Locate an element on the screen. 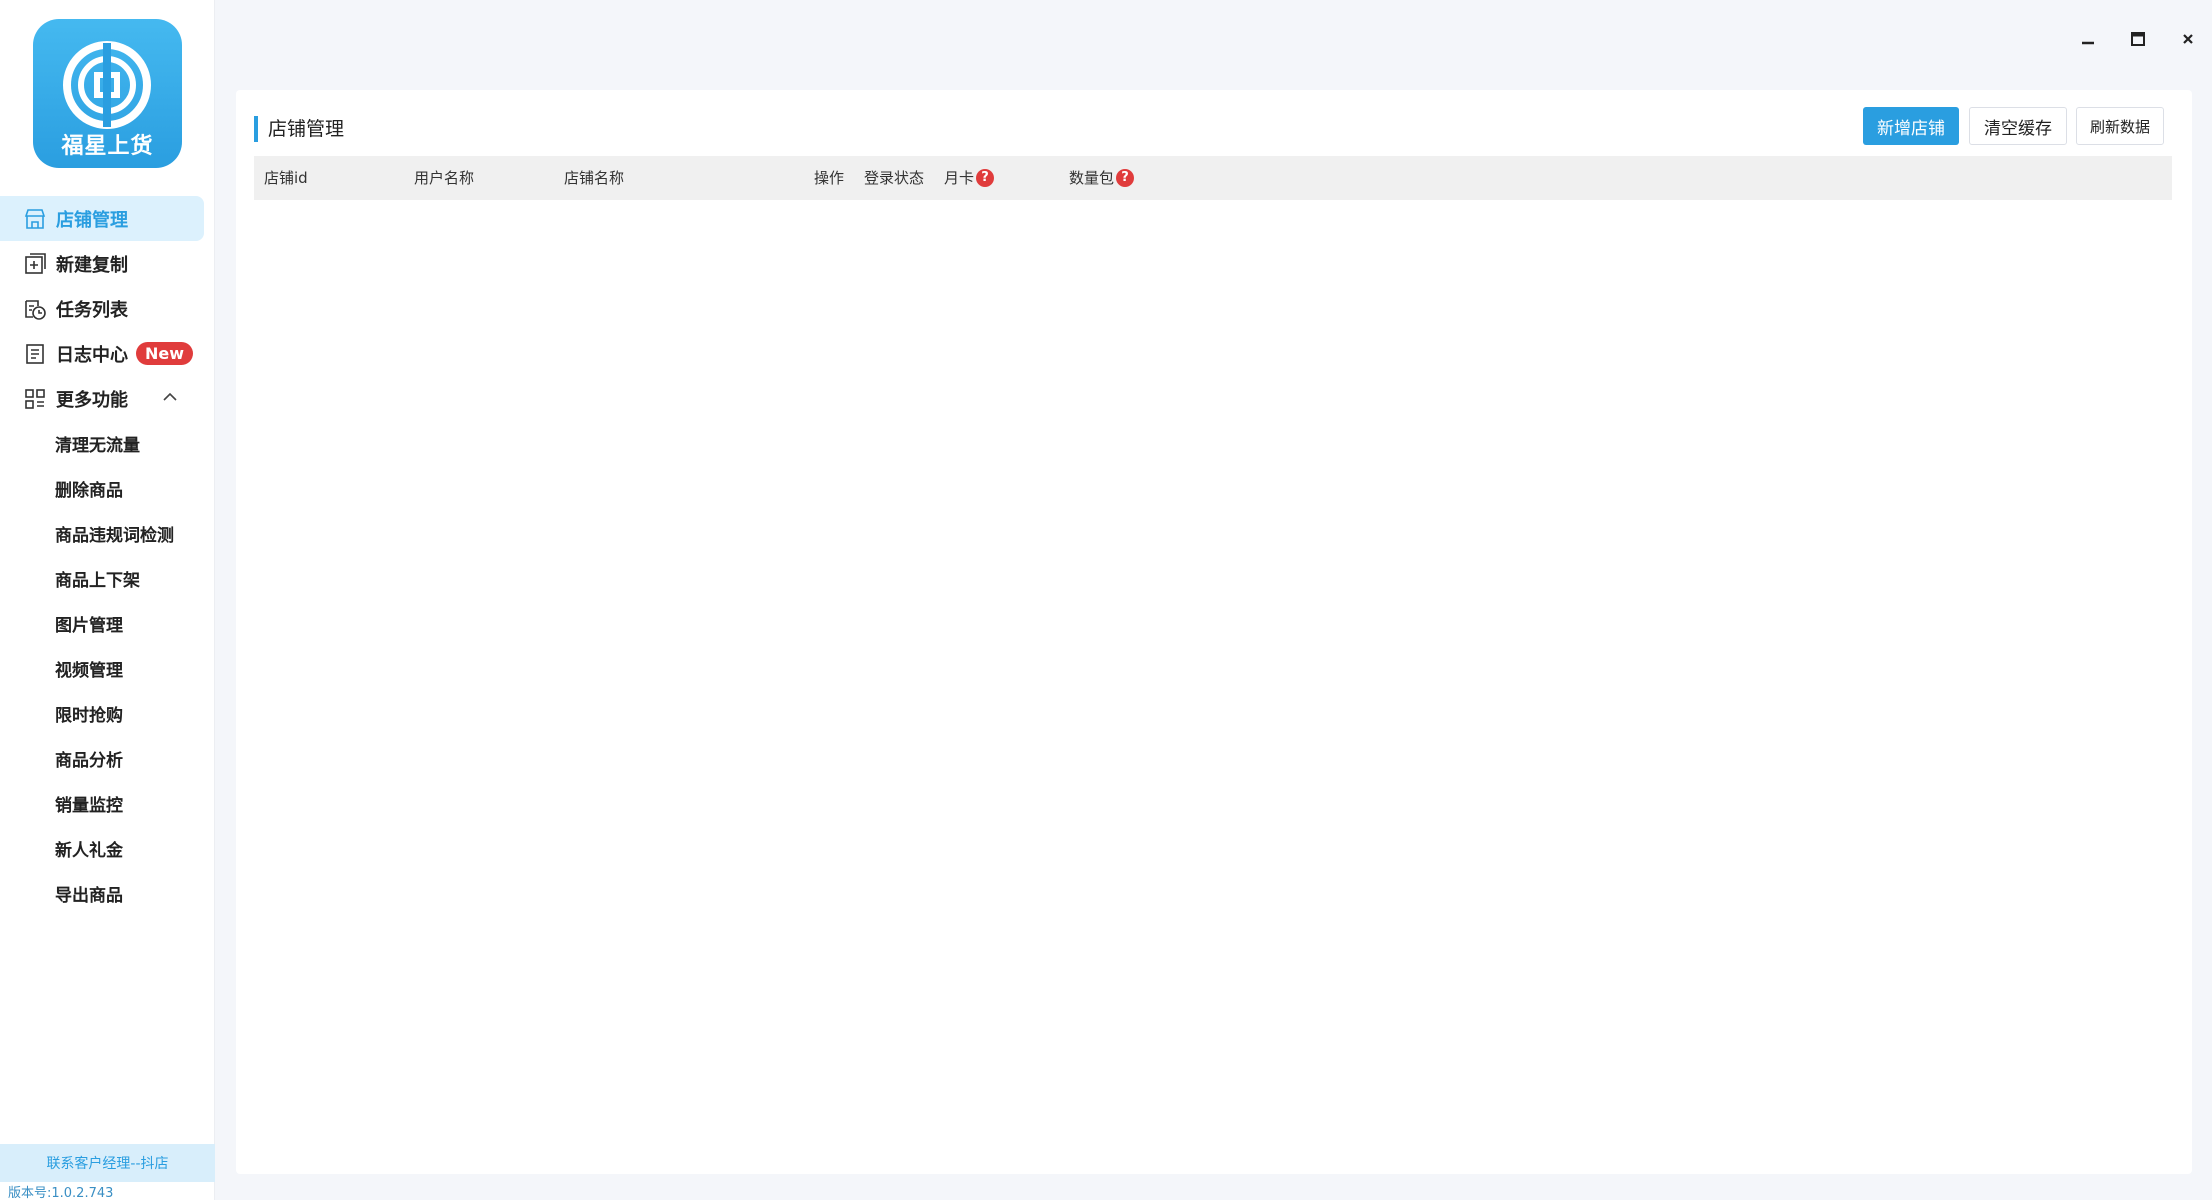 The height and width of the screenshot is (1200, 2212). sidebar-item-label: 任务列表 is located at coordinates (92, 310).